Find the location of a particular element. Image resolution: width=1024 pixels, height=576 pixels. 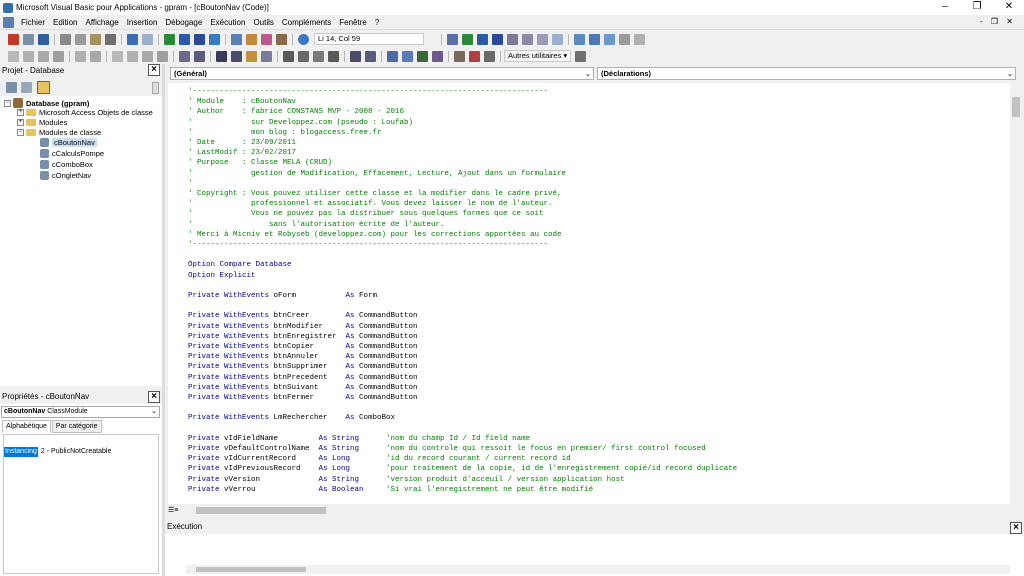

property-row-instancing: Instancing 2 - PublicNotCreatable is located at coordinates (81, 452).